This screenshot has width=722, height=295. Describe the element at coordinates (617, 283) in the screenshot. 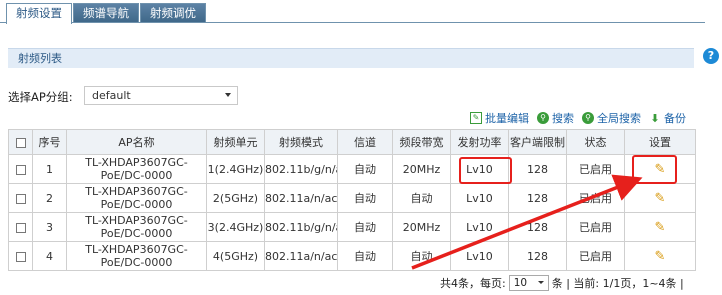

I see `pager-status: 条 | 当前: 1/1页，1~4条 |` at that location.